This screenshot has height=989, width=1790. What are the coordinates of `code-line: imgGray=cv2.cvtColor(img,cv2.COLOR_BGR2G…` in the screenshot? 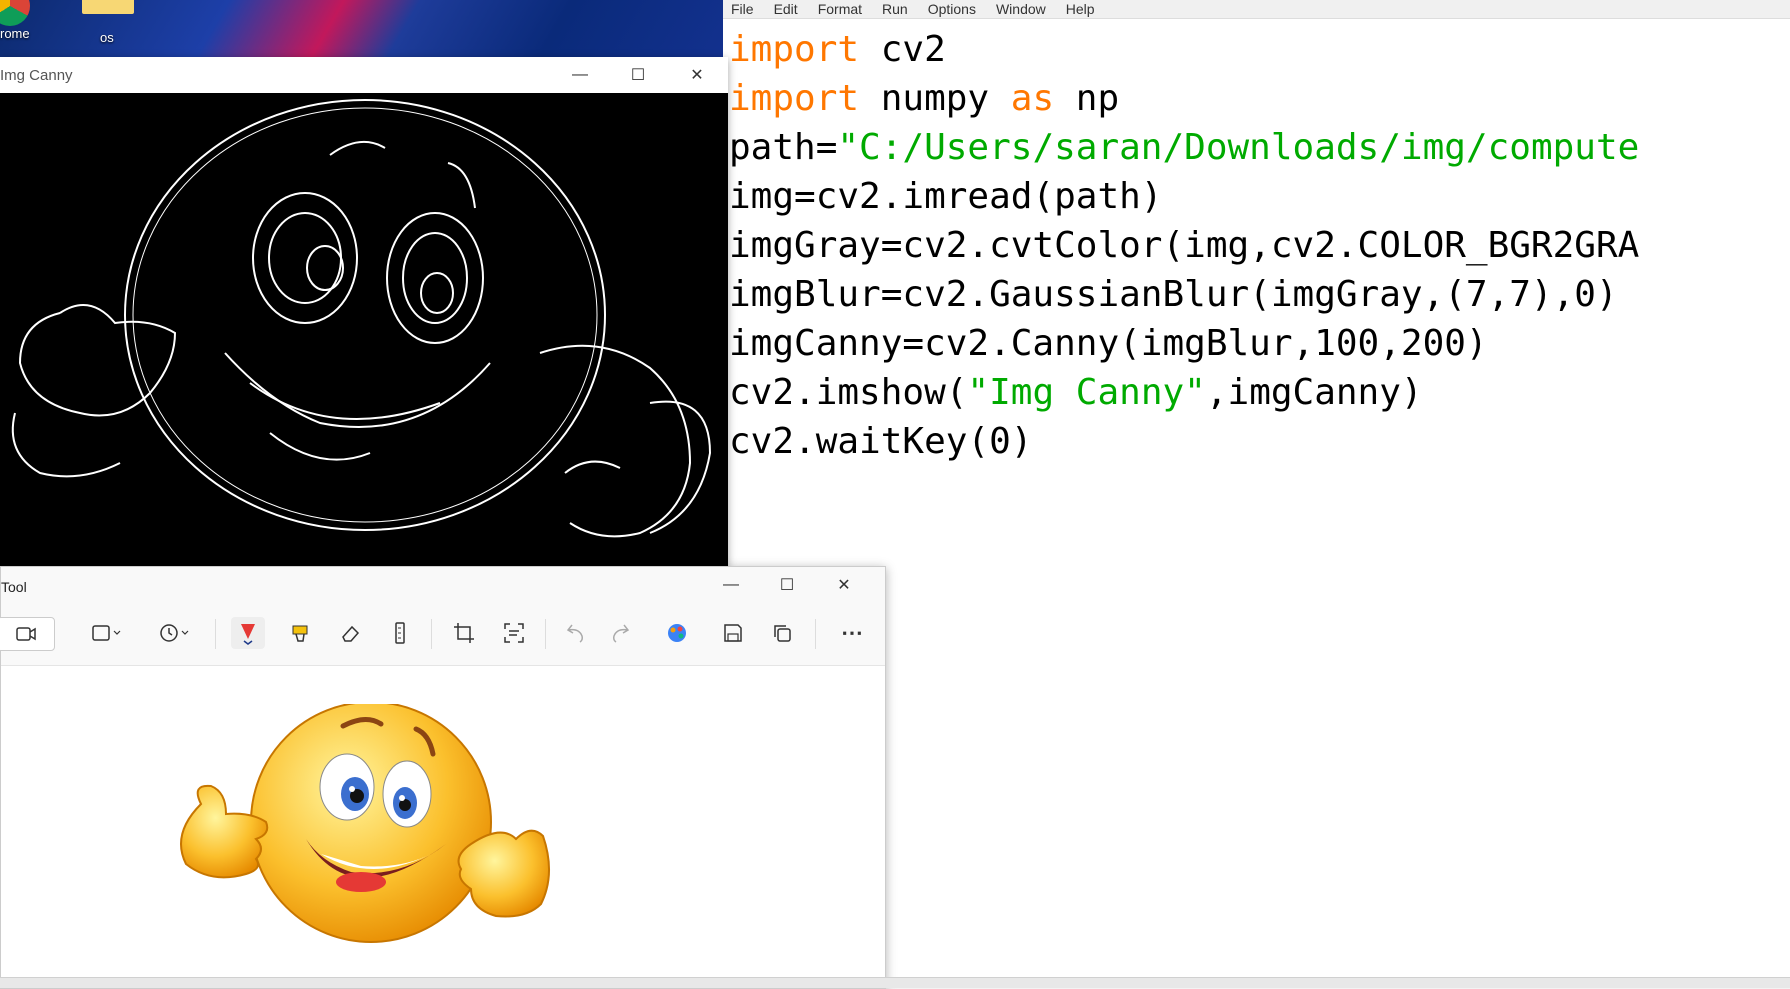 It's located at (1184, 245).